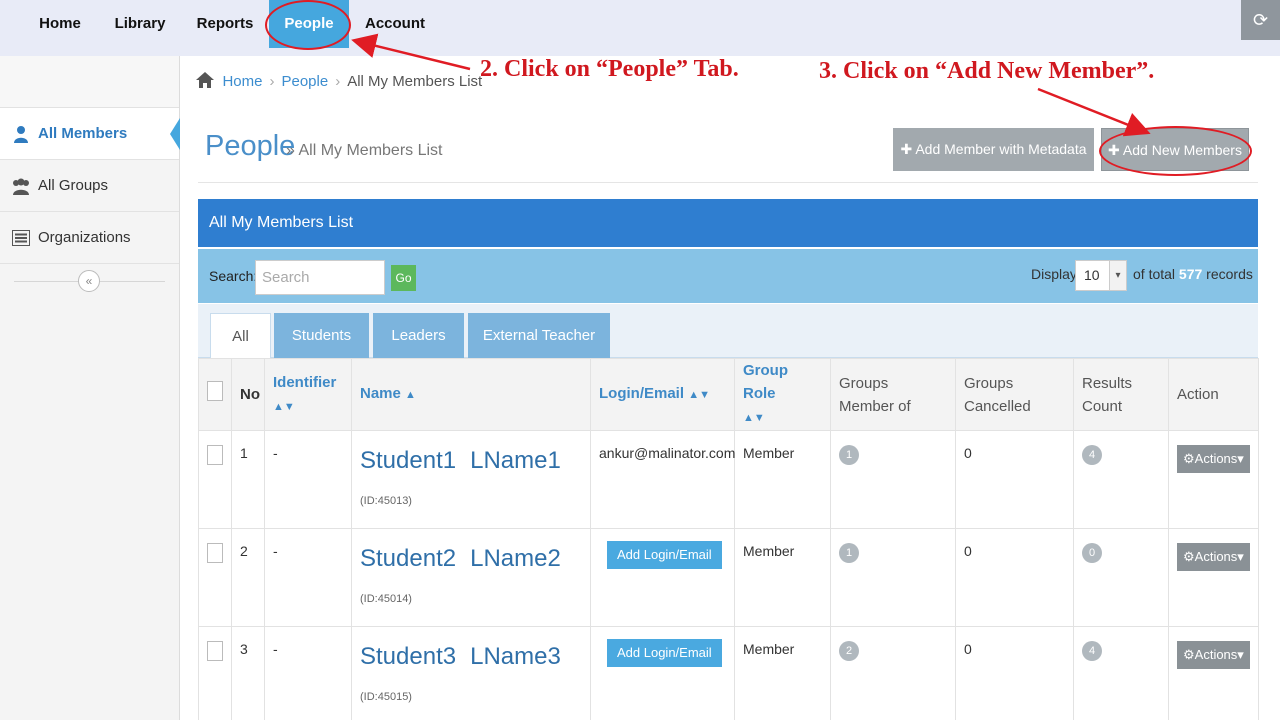 The height and width of the screenshot is (720, 1280). I want to click on sidebar-collapse-row: «, so click(89, 281).